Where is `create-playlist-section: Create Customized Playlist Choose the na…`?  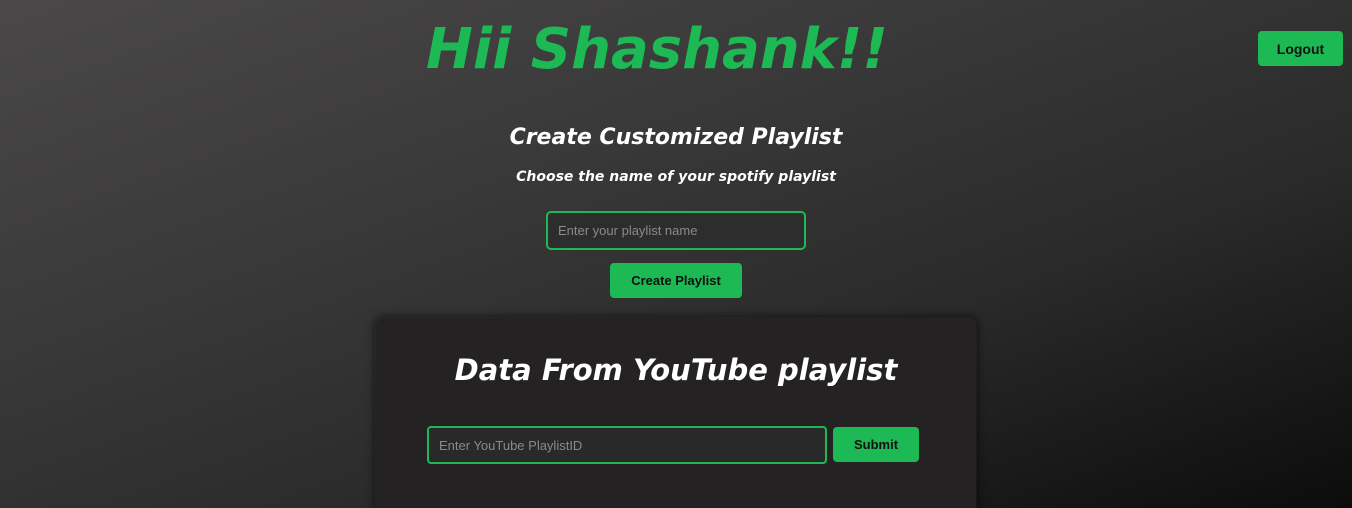
create-playlist-section: Create Customized Playlist Choose the na… is located at coordinates (676, 152).